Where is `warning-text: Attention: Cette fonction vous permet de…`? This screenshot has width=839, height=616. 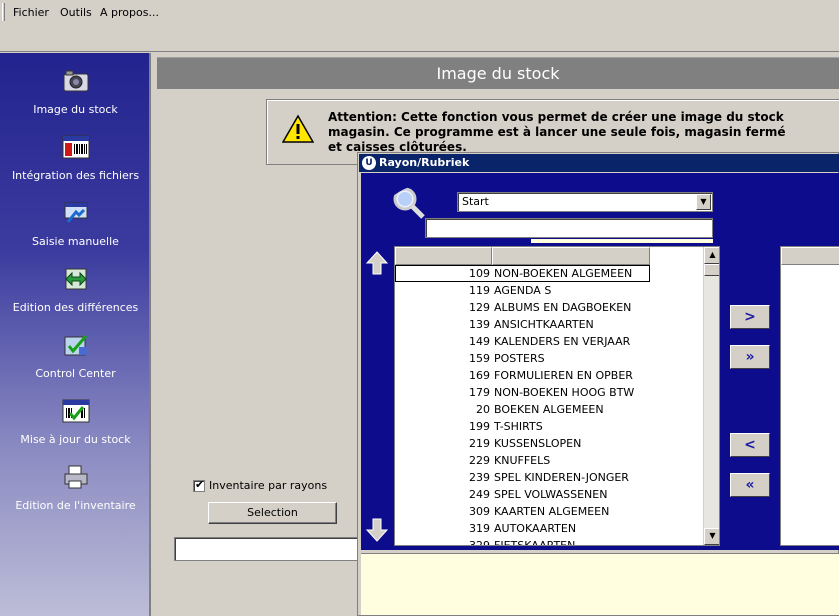 warning-text: Attention: Cette fonction vous permet de… is located at coordinates (557, 132).